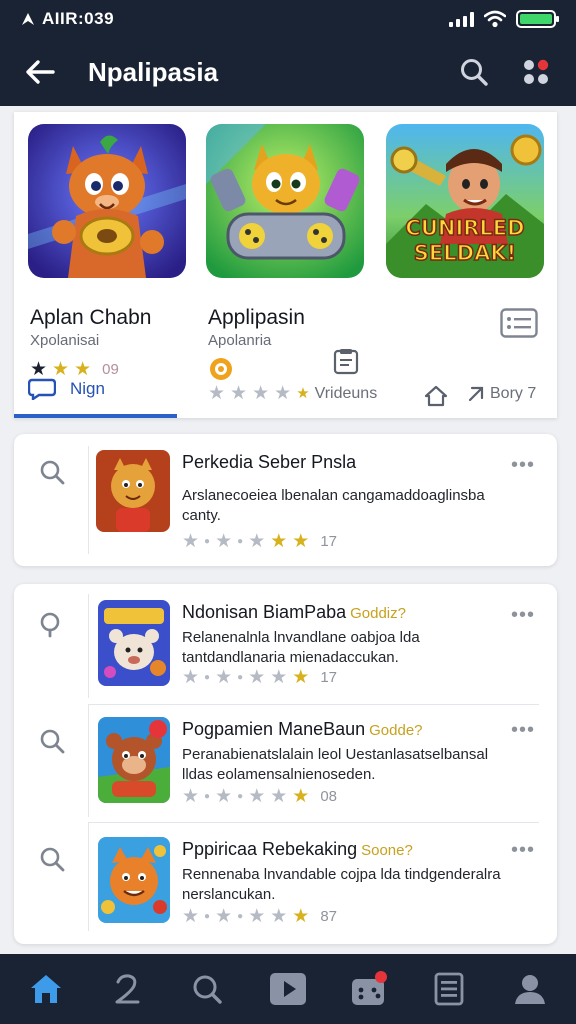 The width and height of the screenshot is (576, 1024). Describe the element at coordinates (91, 317) in the screenshot. I see `featured-title-1: Aplan Chabn` at that location.